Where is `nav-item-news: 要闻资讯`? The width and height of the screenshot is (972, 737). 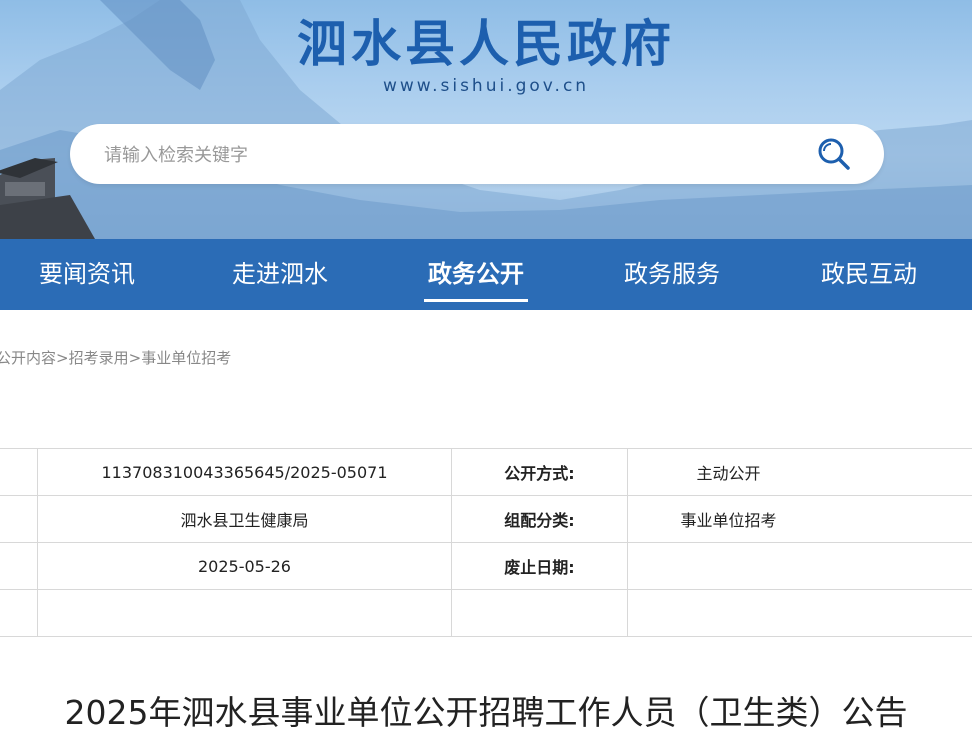 nav-item-news: 要闻资讯 is located at coordinates (87, 274).